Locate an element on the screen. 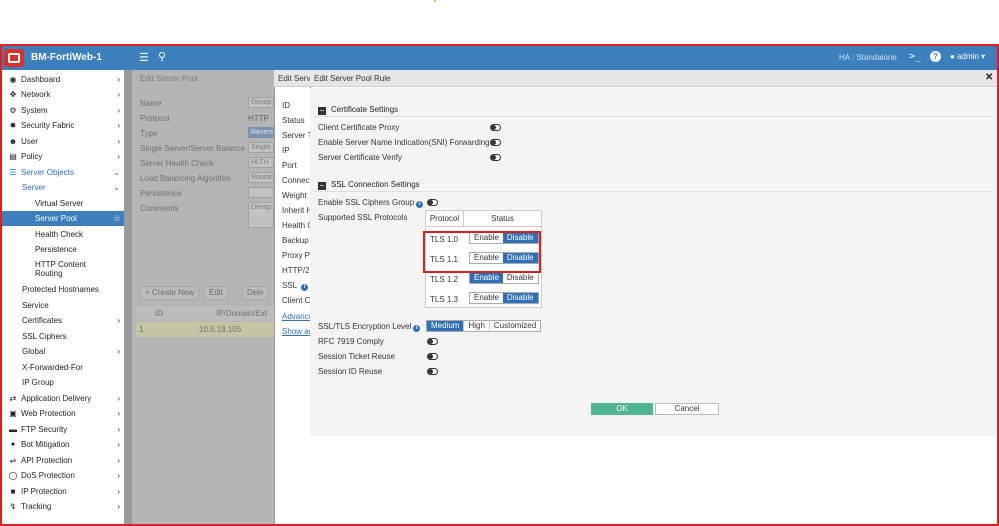 This screenshot has width=999, height=526. sidebar-item-bot-mitigation: ✦ Bot Mitigation › is located at coordinates (63, 444).